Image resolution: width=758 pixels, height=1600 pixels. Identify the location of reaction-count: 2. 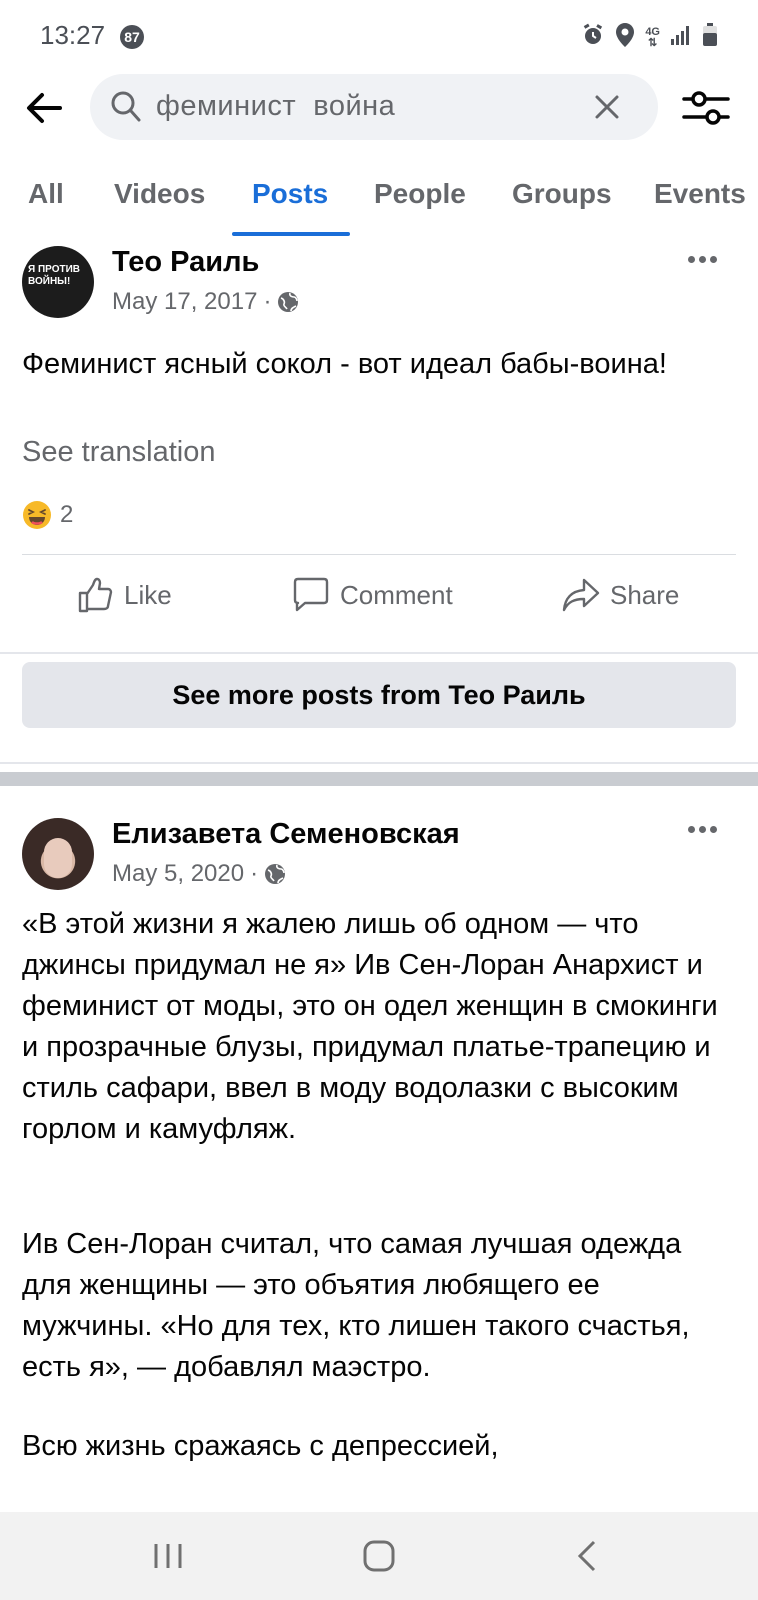
(67, 514).